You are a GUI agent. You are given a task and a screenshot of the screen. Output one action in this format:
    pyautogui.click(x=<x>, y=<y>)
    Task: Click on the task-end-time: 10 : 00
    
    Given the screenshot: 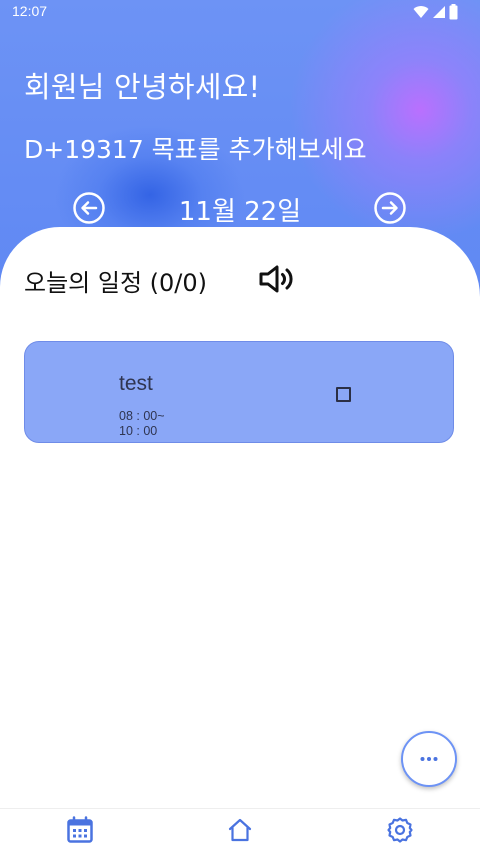 What is the action you would take?
    pyautogui.click(x=138, y=431)
    